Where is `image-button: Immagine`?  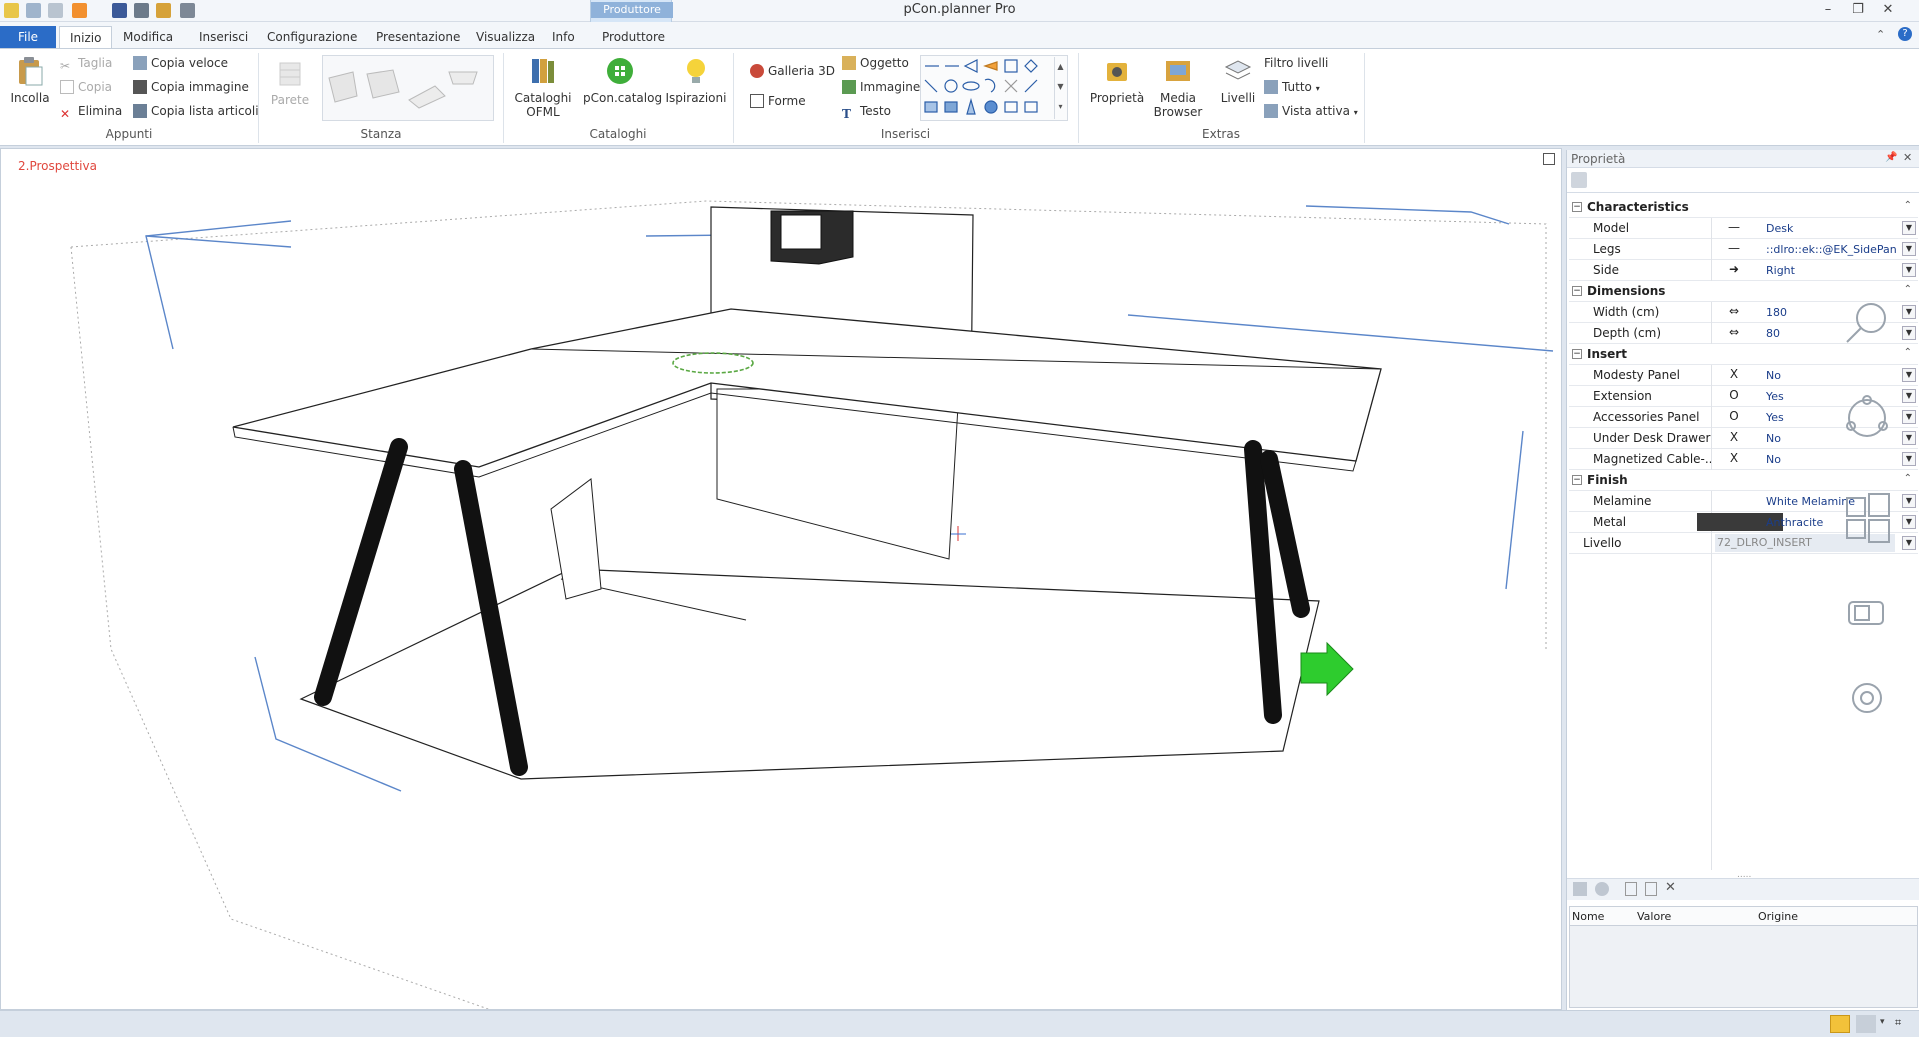
image-button: Immagine is located at coordinates (881, 87).